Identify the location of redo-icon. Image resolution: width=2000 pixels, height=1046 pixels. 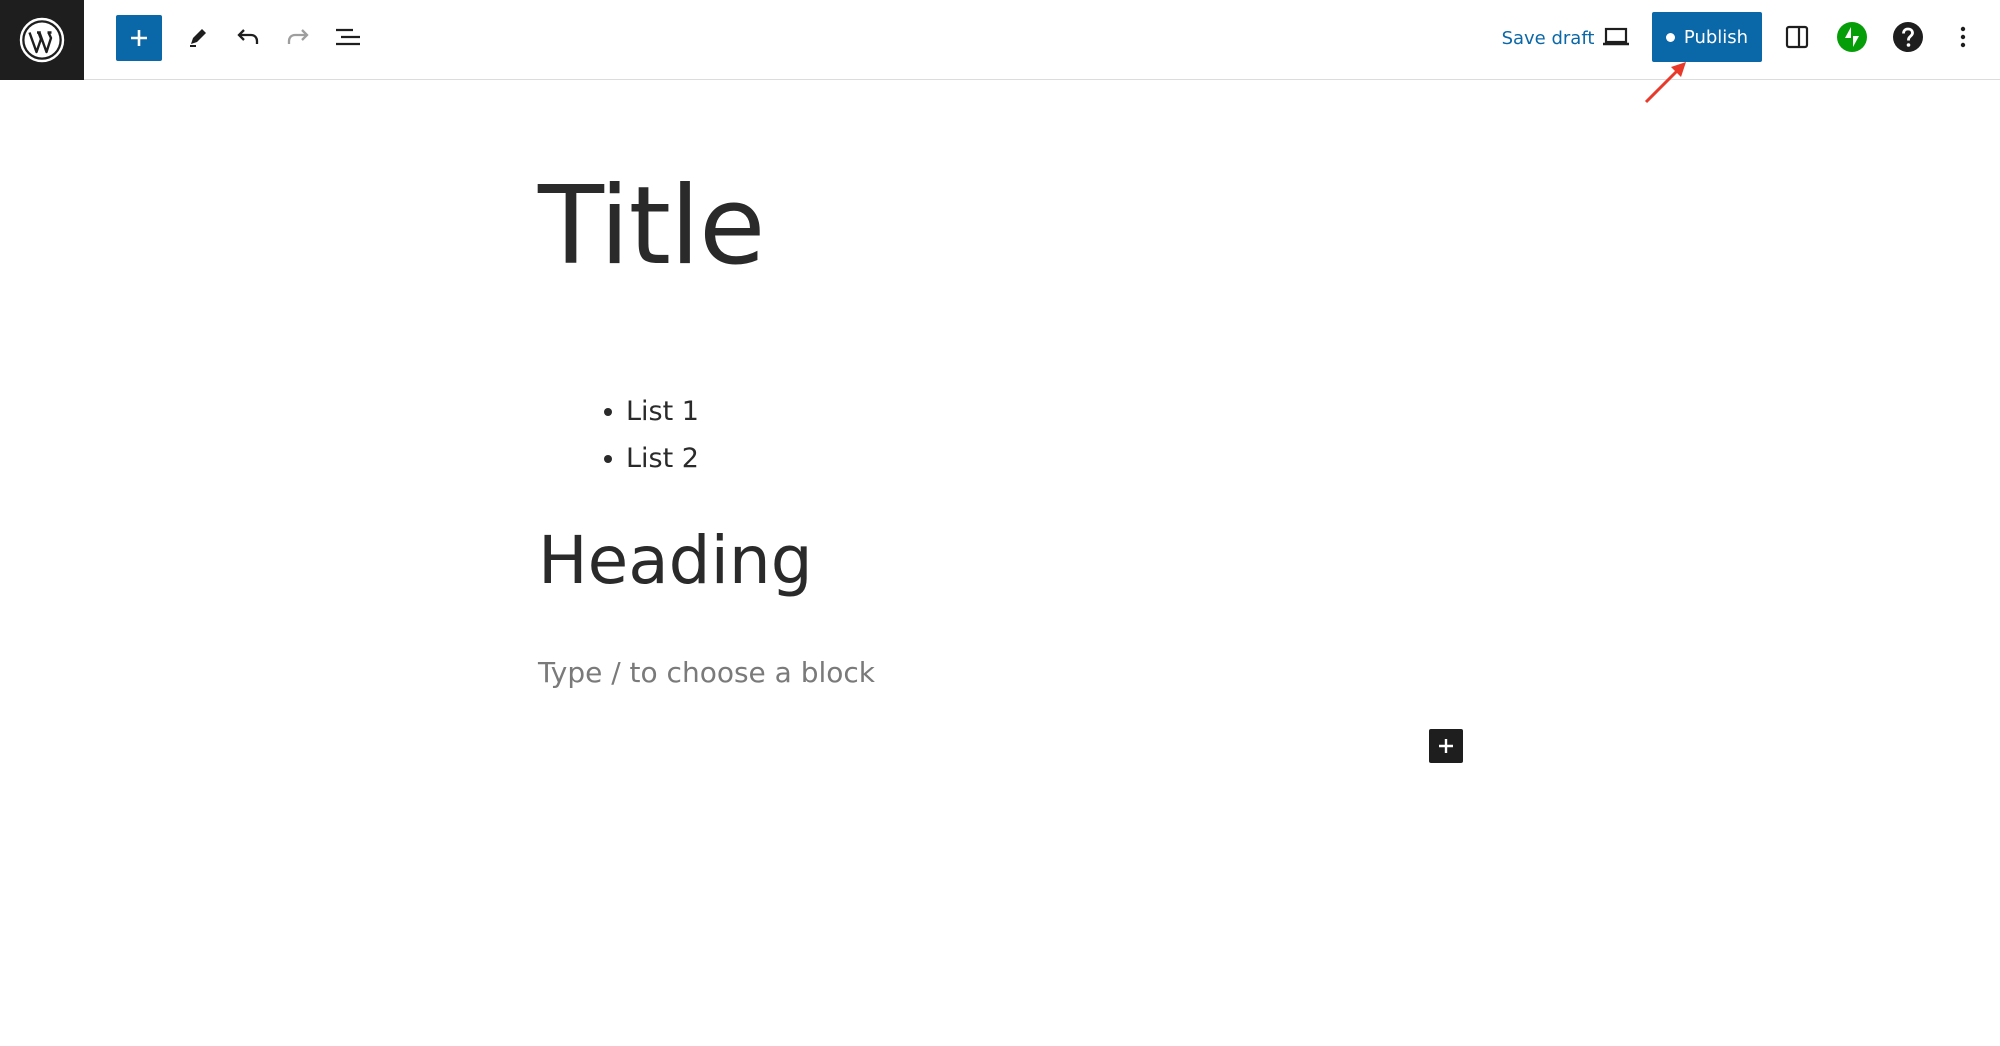
(298, 36).